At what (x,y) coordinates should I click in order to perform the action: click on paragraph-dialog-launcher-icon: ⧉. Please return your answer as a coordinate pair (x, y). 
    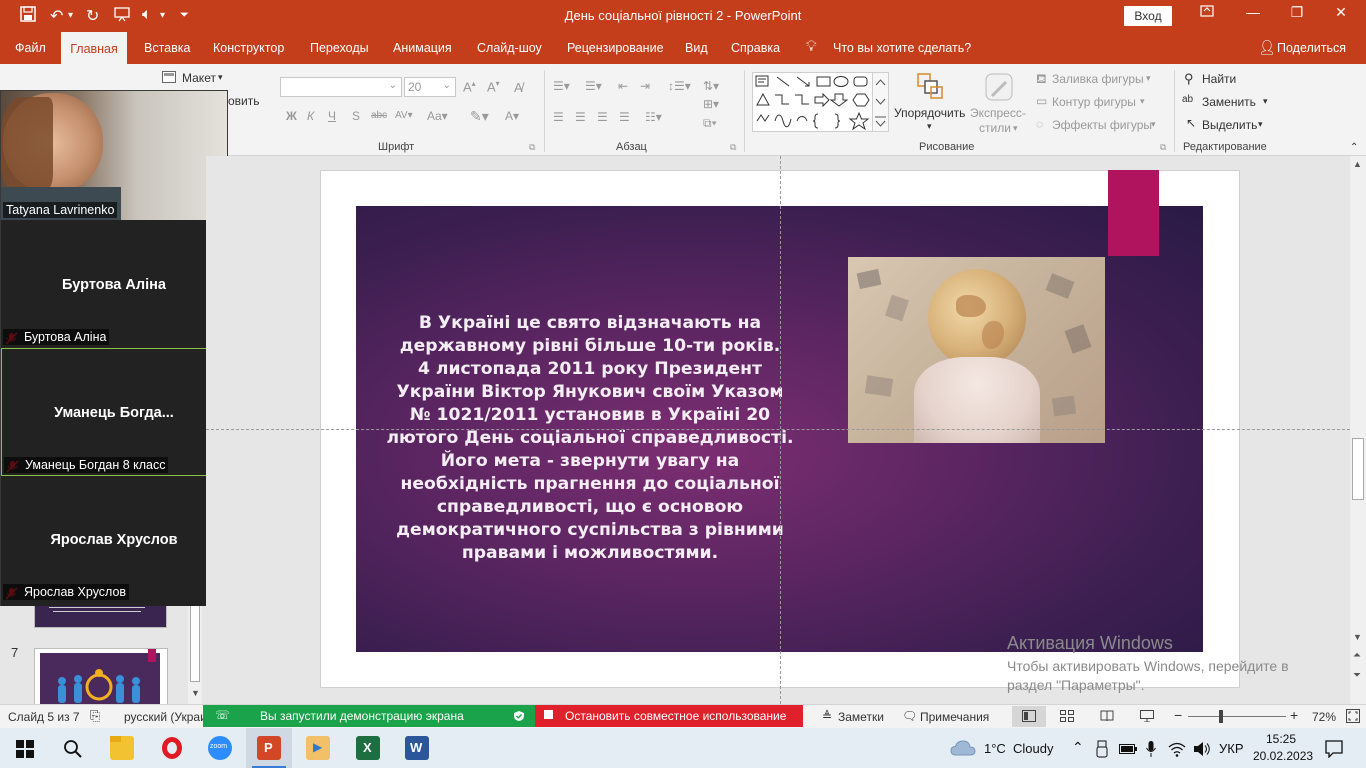
    Looking at the image, I should click on (733, 147).